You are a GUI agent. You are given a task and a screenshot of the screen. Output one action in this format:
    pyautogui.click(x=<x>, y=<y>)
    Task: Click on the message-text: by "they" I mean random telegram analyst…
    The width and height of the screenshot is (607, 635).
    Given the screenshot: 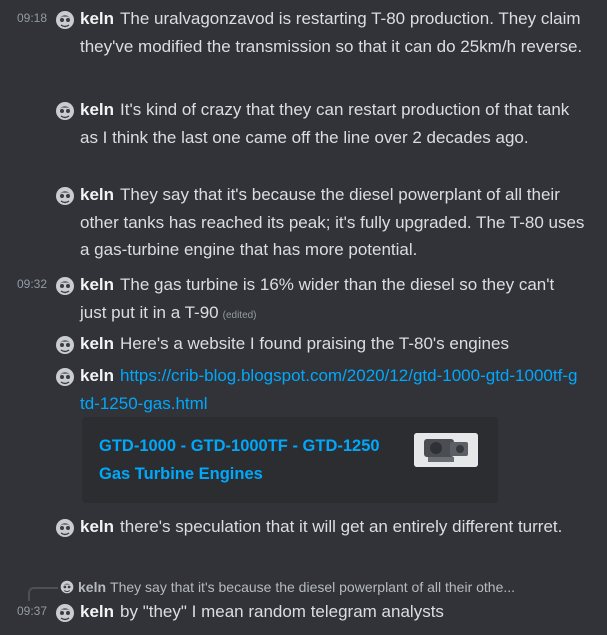 What is the action you would take?
    pyautogui.click(x=282, y=611)
    